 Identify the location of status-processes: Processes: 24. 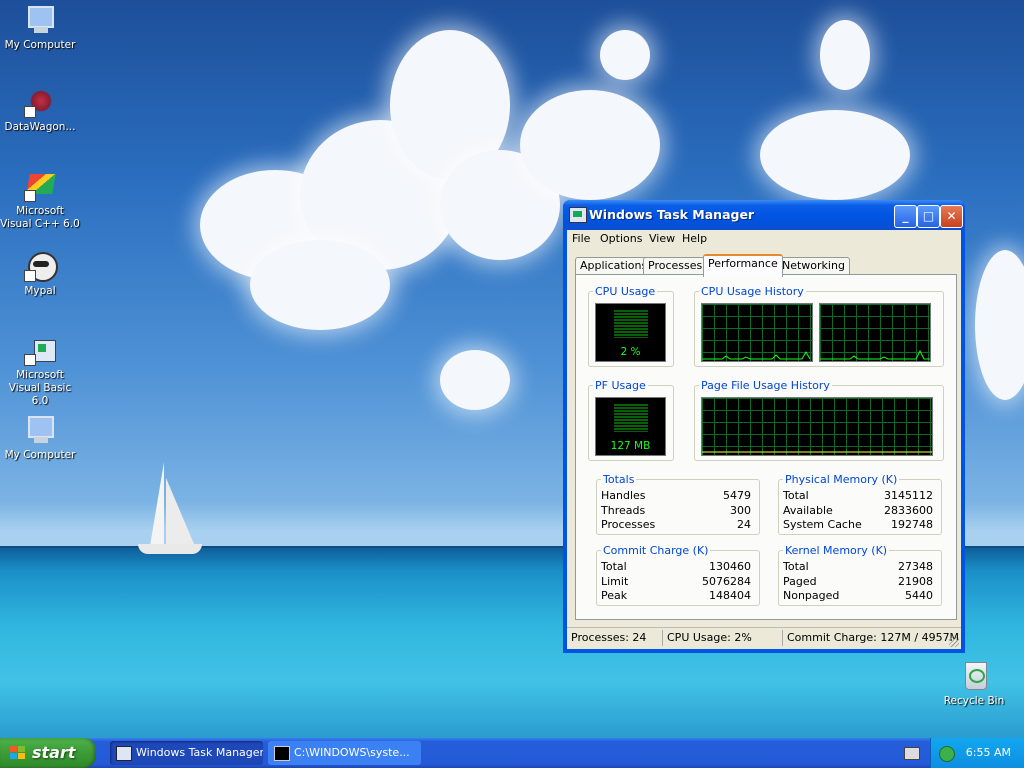
(609, 637).